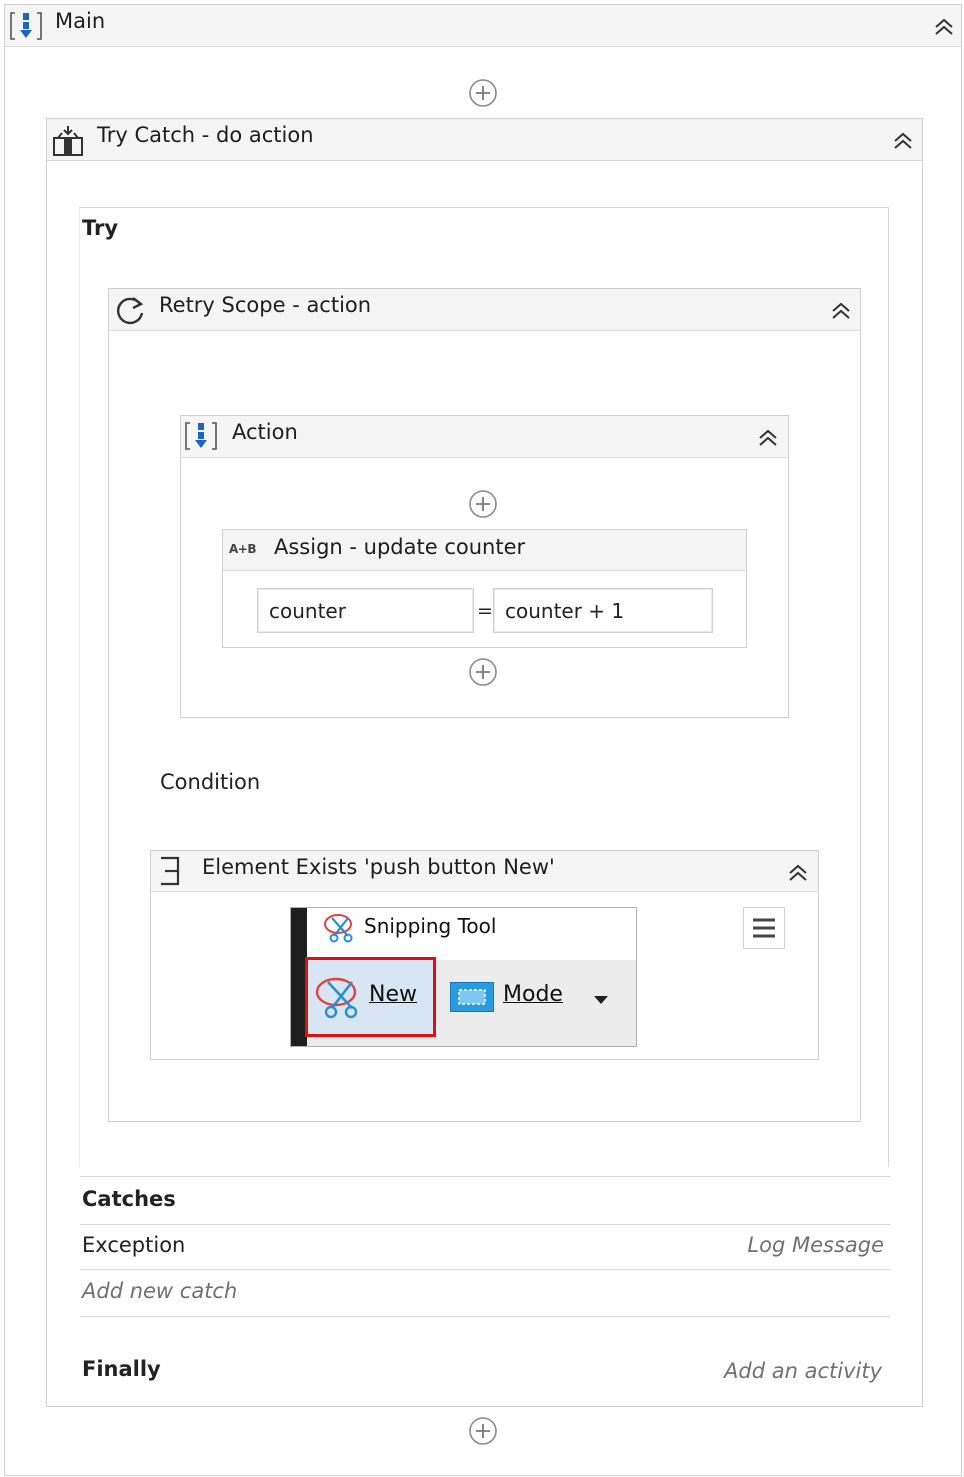 This screenshot has width=964, height=1477. Describe the element at coordinates (485, 611) in the screenshot. I see `assign-operator: =` at that location.